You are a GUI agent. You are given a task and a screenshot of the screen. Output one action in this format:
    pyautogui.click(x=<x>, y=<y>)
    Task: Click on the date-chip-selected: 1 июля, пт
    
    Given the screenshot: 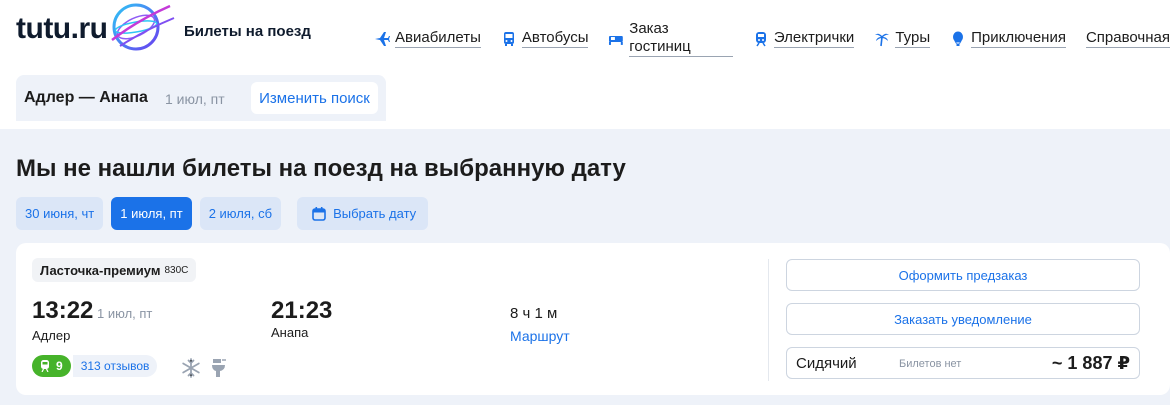 What is the action you would take?
    pyautogui.click(x=151, y=213)
    